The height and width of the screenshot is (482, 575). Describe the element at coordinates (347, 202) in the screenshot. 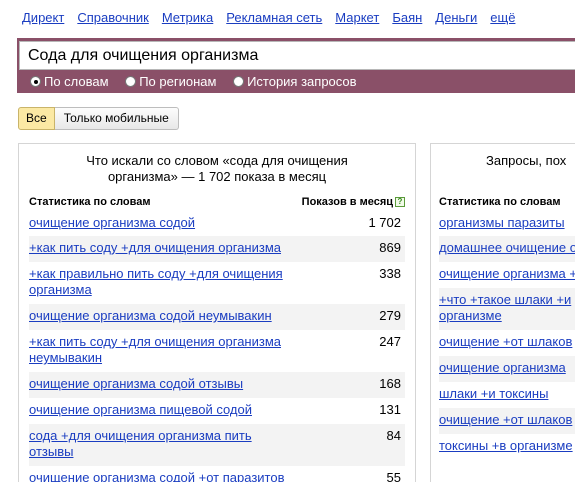

I see `column-header-count-label: Показов в месяц` at that location.